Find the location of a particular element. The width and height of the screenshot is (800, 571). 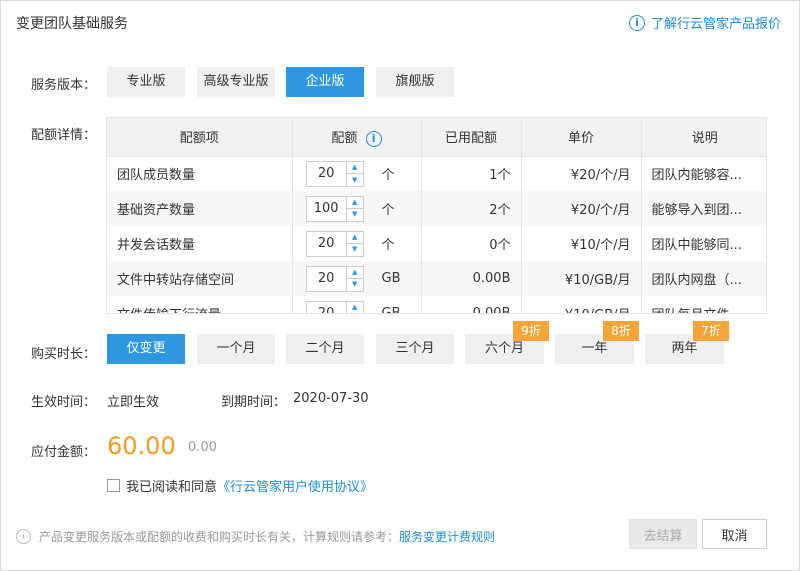

col-header-used: 已用配额 is located at coordinates (471, 137).